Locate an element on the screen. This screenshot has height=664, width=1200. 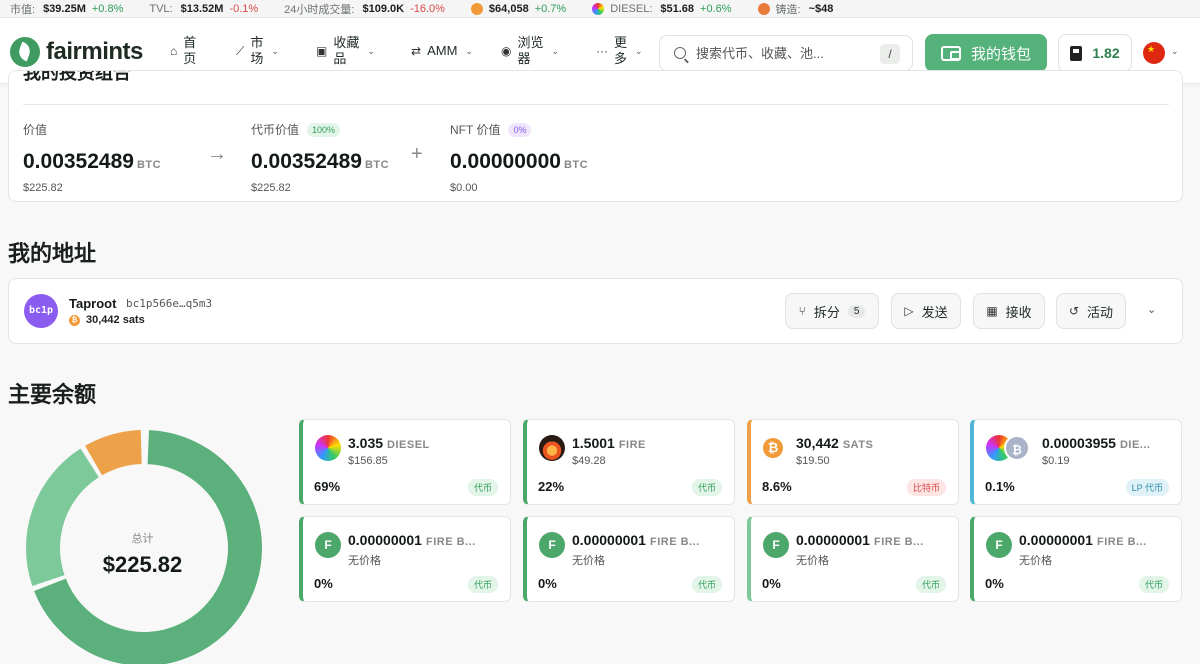
address-type: Taproot is located at coordinates (93, 303).